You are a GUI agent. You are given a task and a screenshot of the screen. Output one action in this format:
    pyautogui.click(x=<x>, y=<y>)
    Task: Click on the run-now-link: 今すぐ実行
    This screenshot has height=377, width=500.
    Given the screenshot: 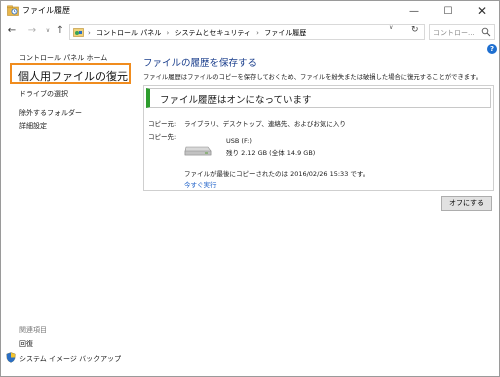 What is the action you would take?
    pyautogui.click(x=200, y=184)
    